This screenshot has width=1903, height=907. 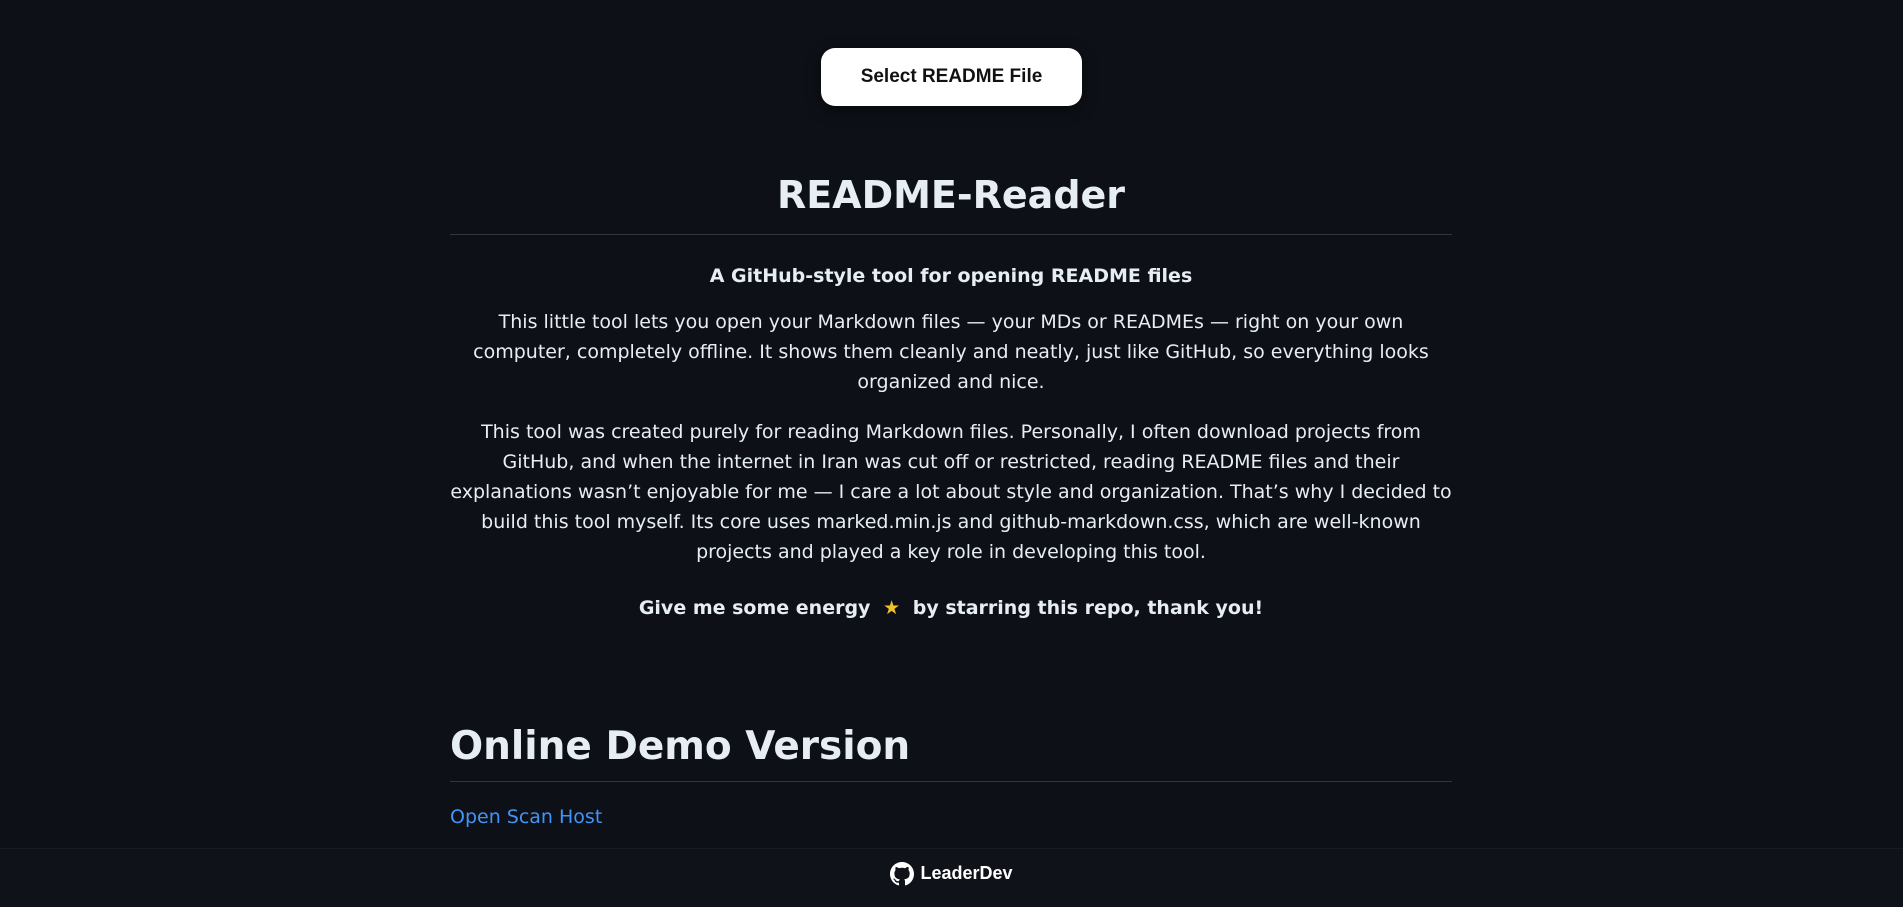 I want to click on open-scan-host-link: Open Scan Host, so click(x=526, y=817).